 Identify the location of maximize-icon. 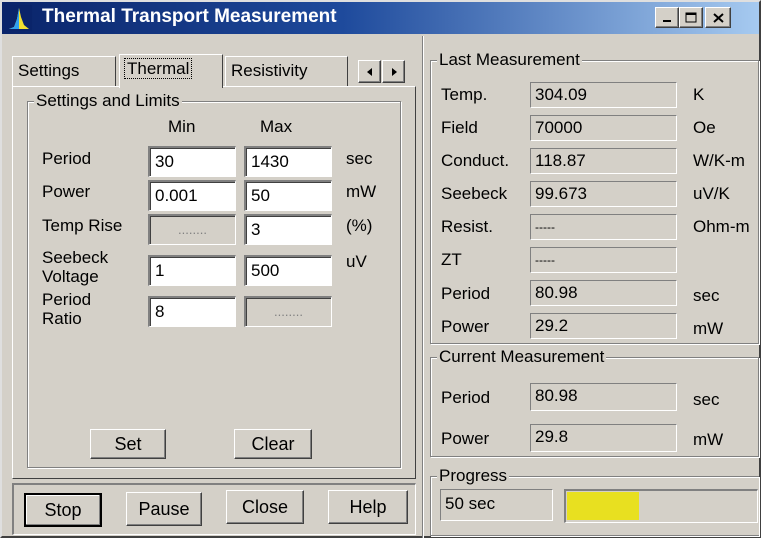
(691, 17).